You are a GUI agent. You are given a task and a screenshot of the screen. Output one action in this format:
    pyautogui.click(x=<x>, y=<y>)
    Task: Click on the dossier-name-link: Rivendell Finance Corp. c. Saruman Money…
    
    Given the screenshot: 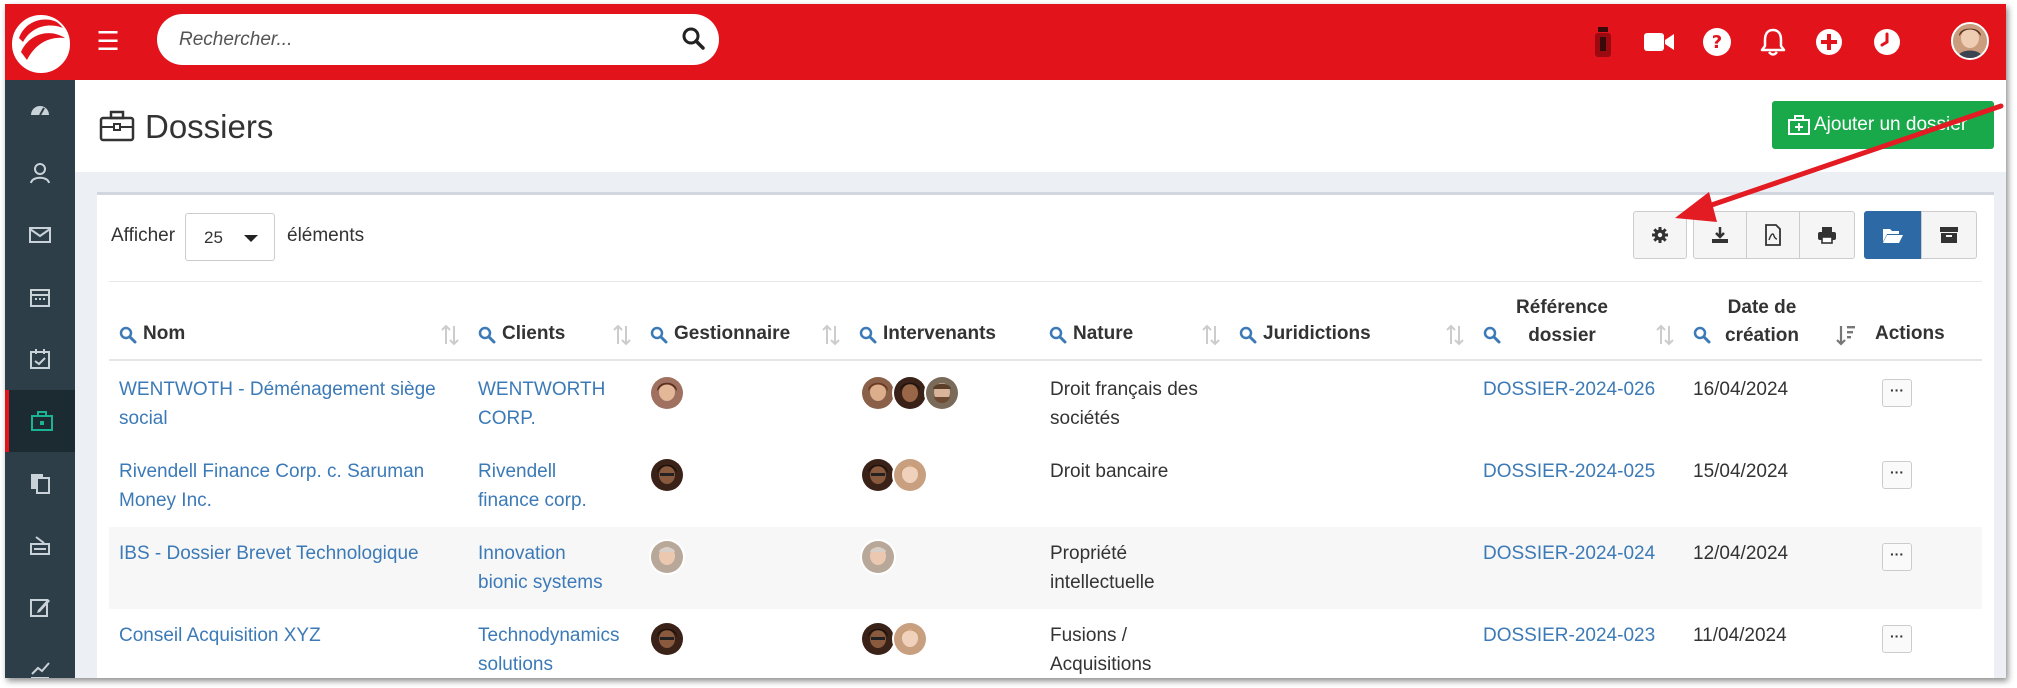 What is the action you would take?
    pyautogui.click(x=284, y=486)
    